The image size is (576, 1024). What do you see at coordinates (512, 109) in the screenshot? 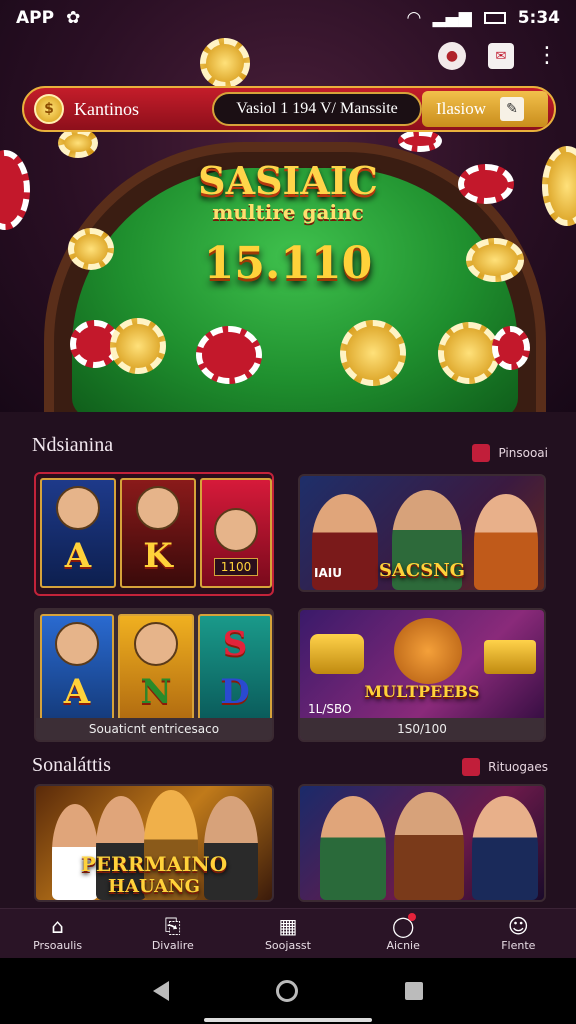
I see `edit-icon: ✎` at bounding box center [512, 109].